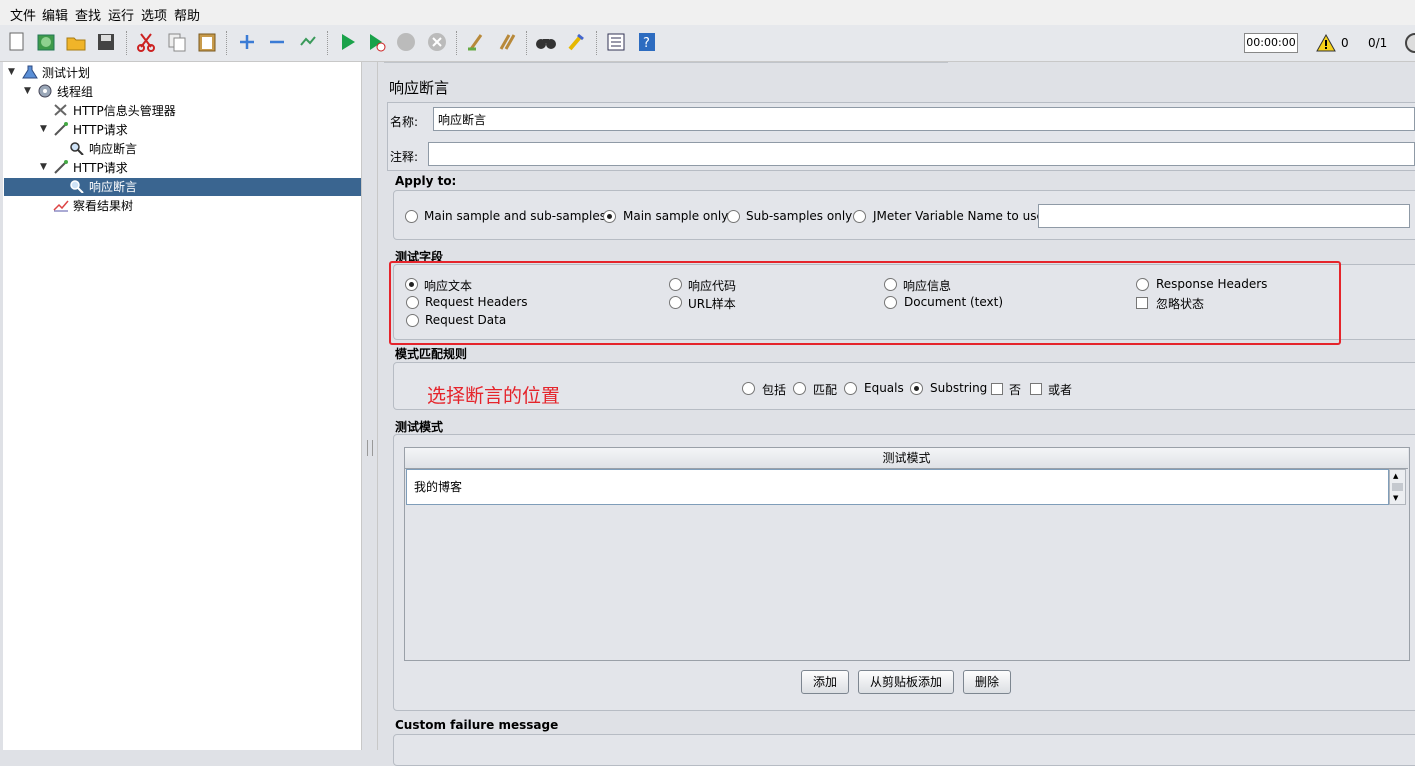  What do you see at coordinates (774, 389) in the screenshot?
I see `rule-contains-label: 包括` at bounding box center [774, 389].